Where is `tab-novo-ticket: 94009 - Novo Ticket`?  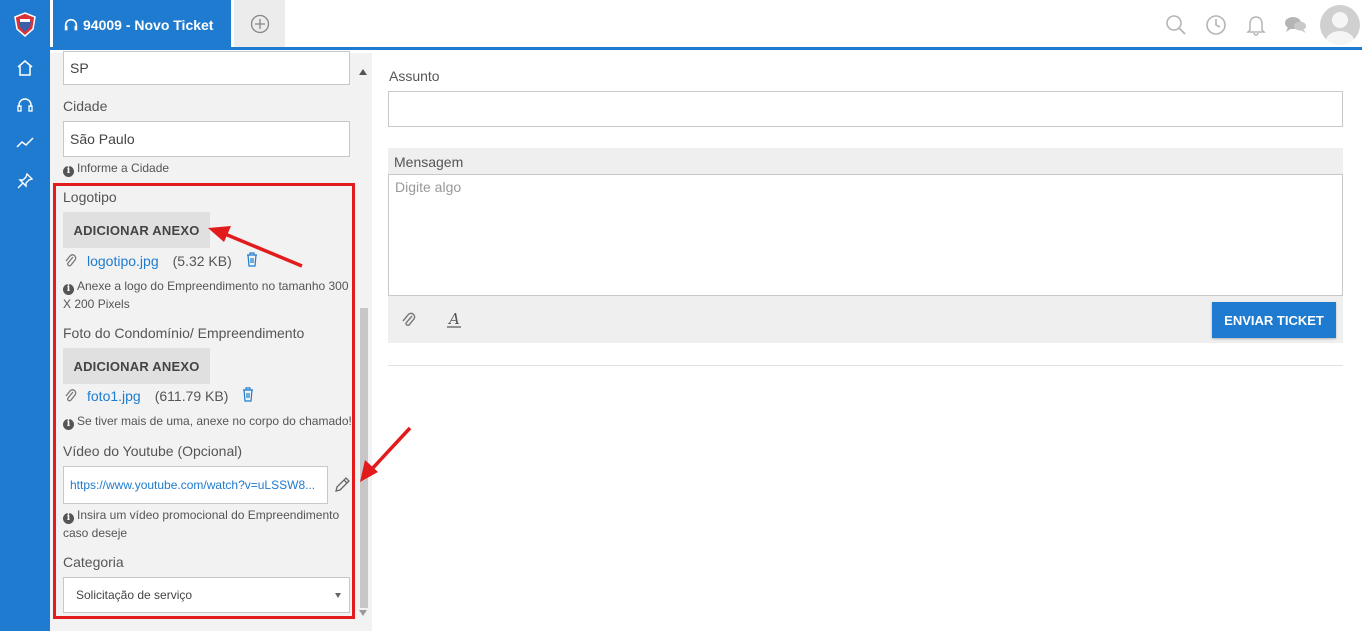
tab-novo-ticket: 94009 - Novo Ticket is located at coordinates (142, 25).